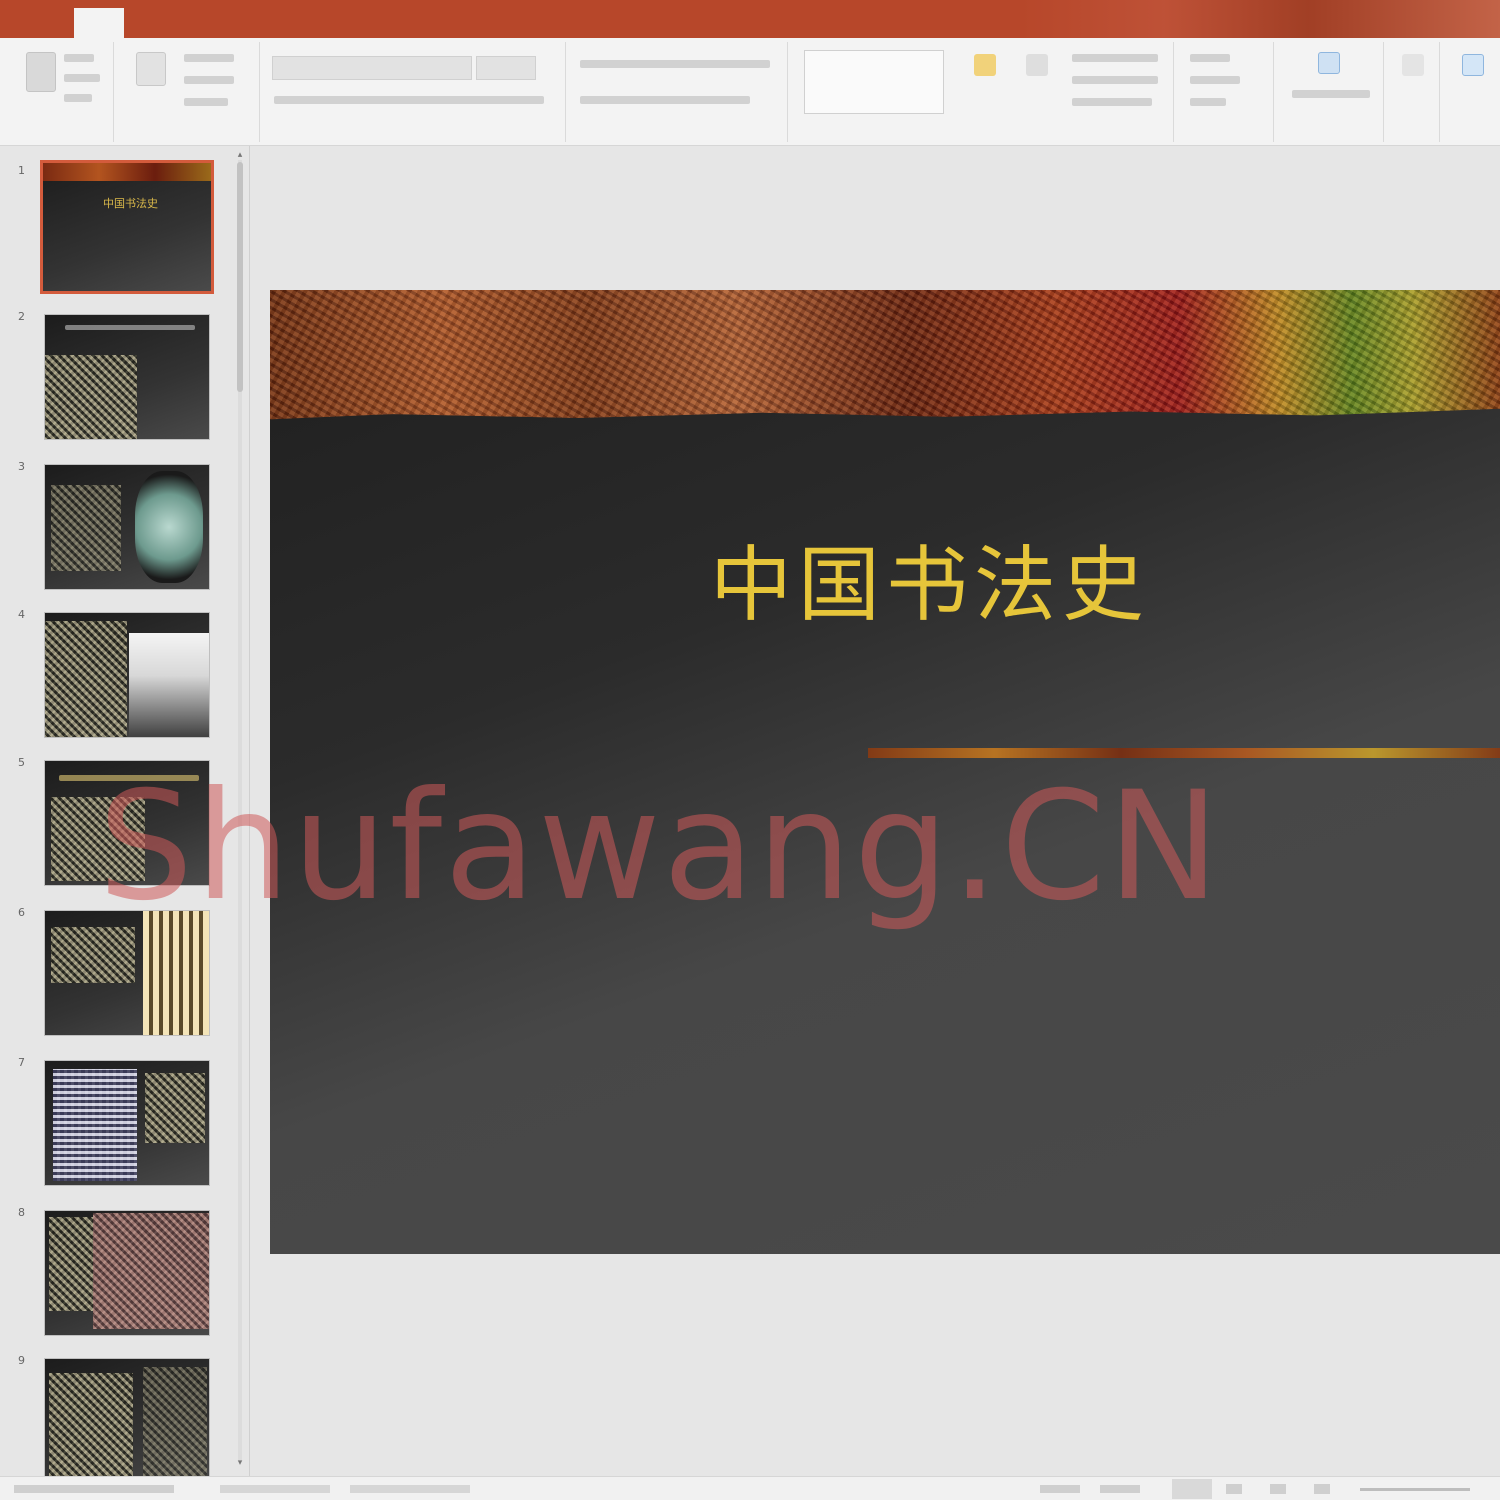  What do you see at coordinates (265, 22) in the screenshot?
I see `tab-transitions` at bounding box center [265, 22].